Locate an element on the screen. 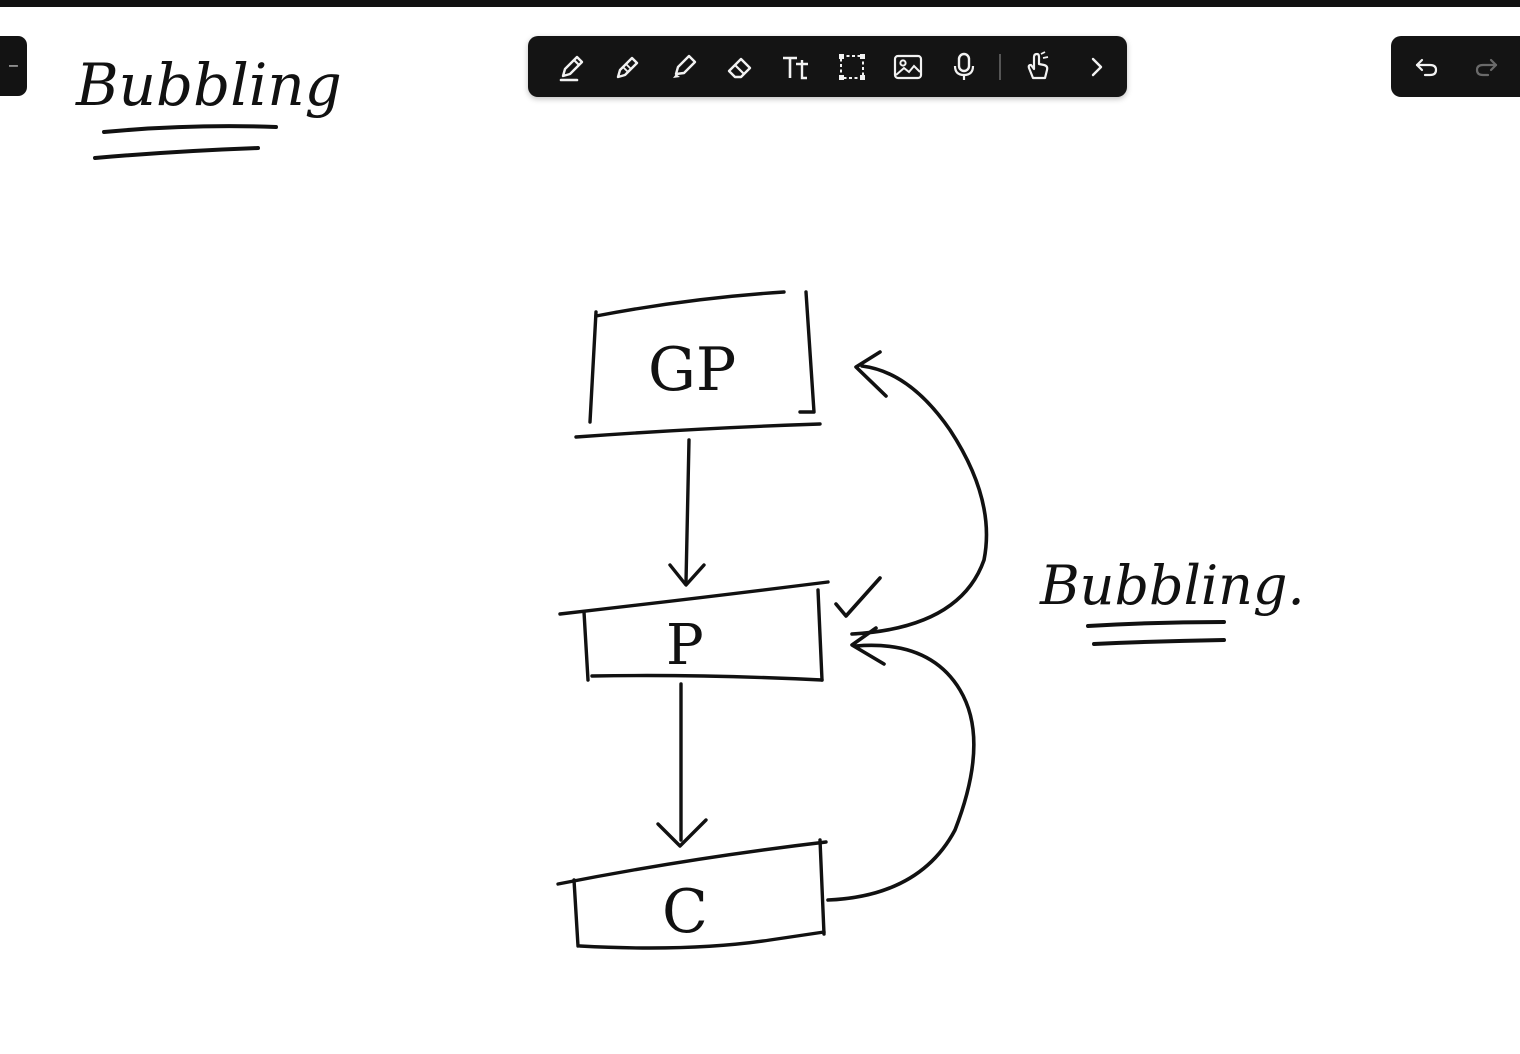 This screenshot has width=1520, height=1054. arrow-gp-to-p is located at coordinates (687, 511).